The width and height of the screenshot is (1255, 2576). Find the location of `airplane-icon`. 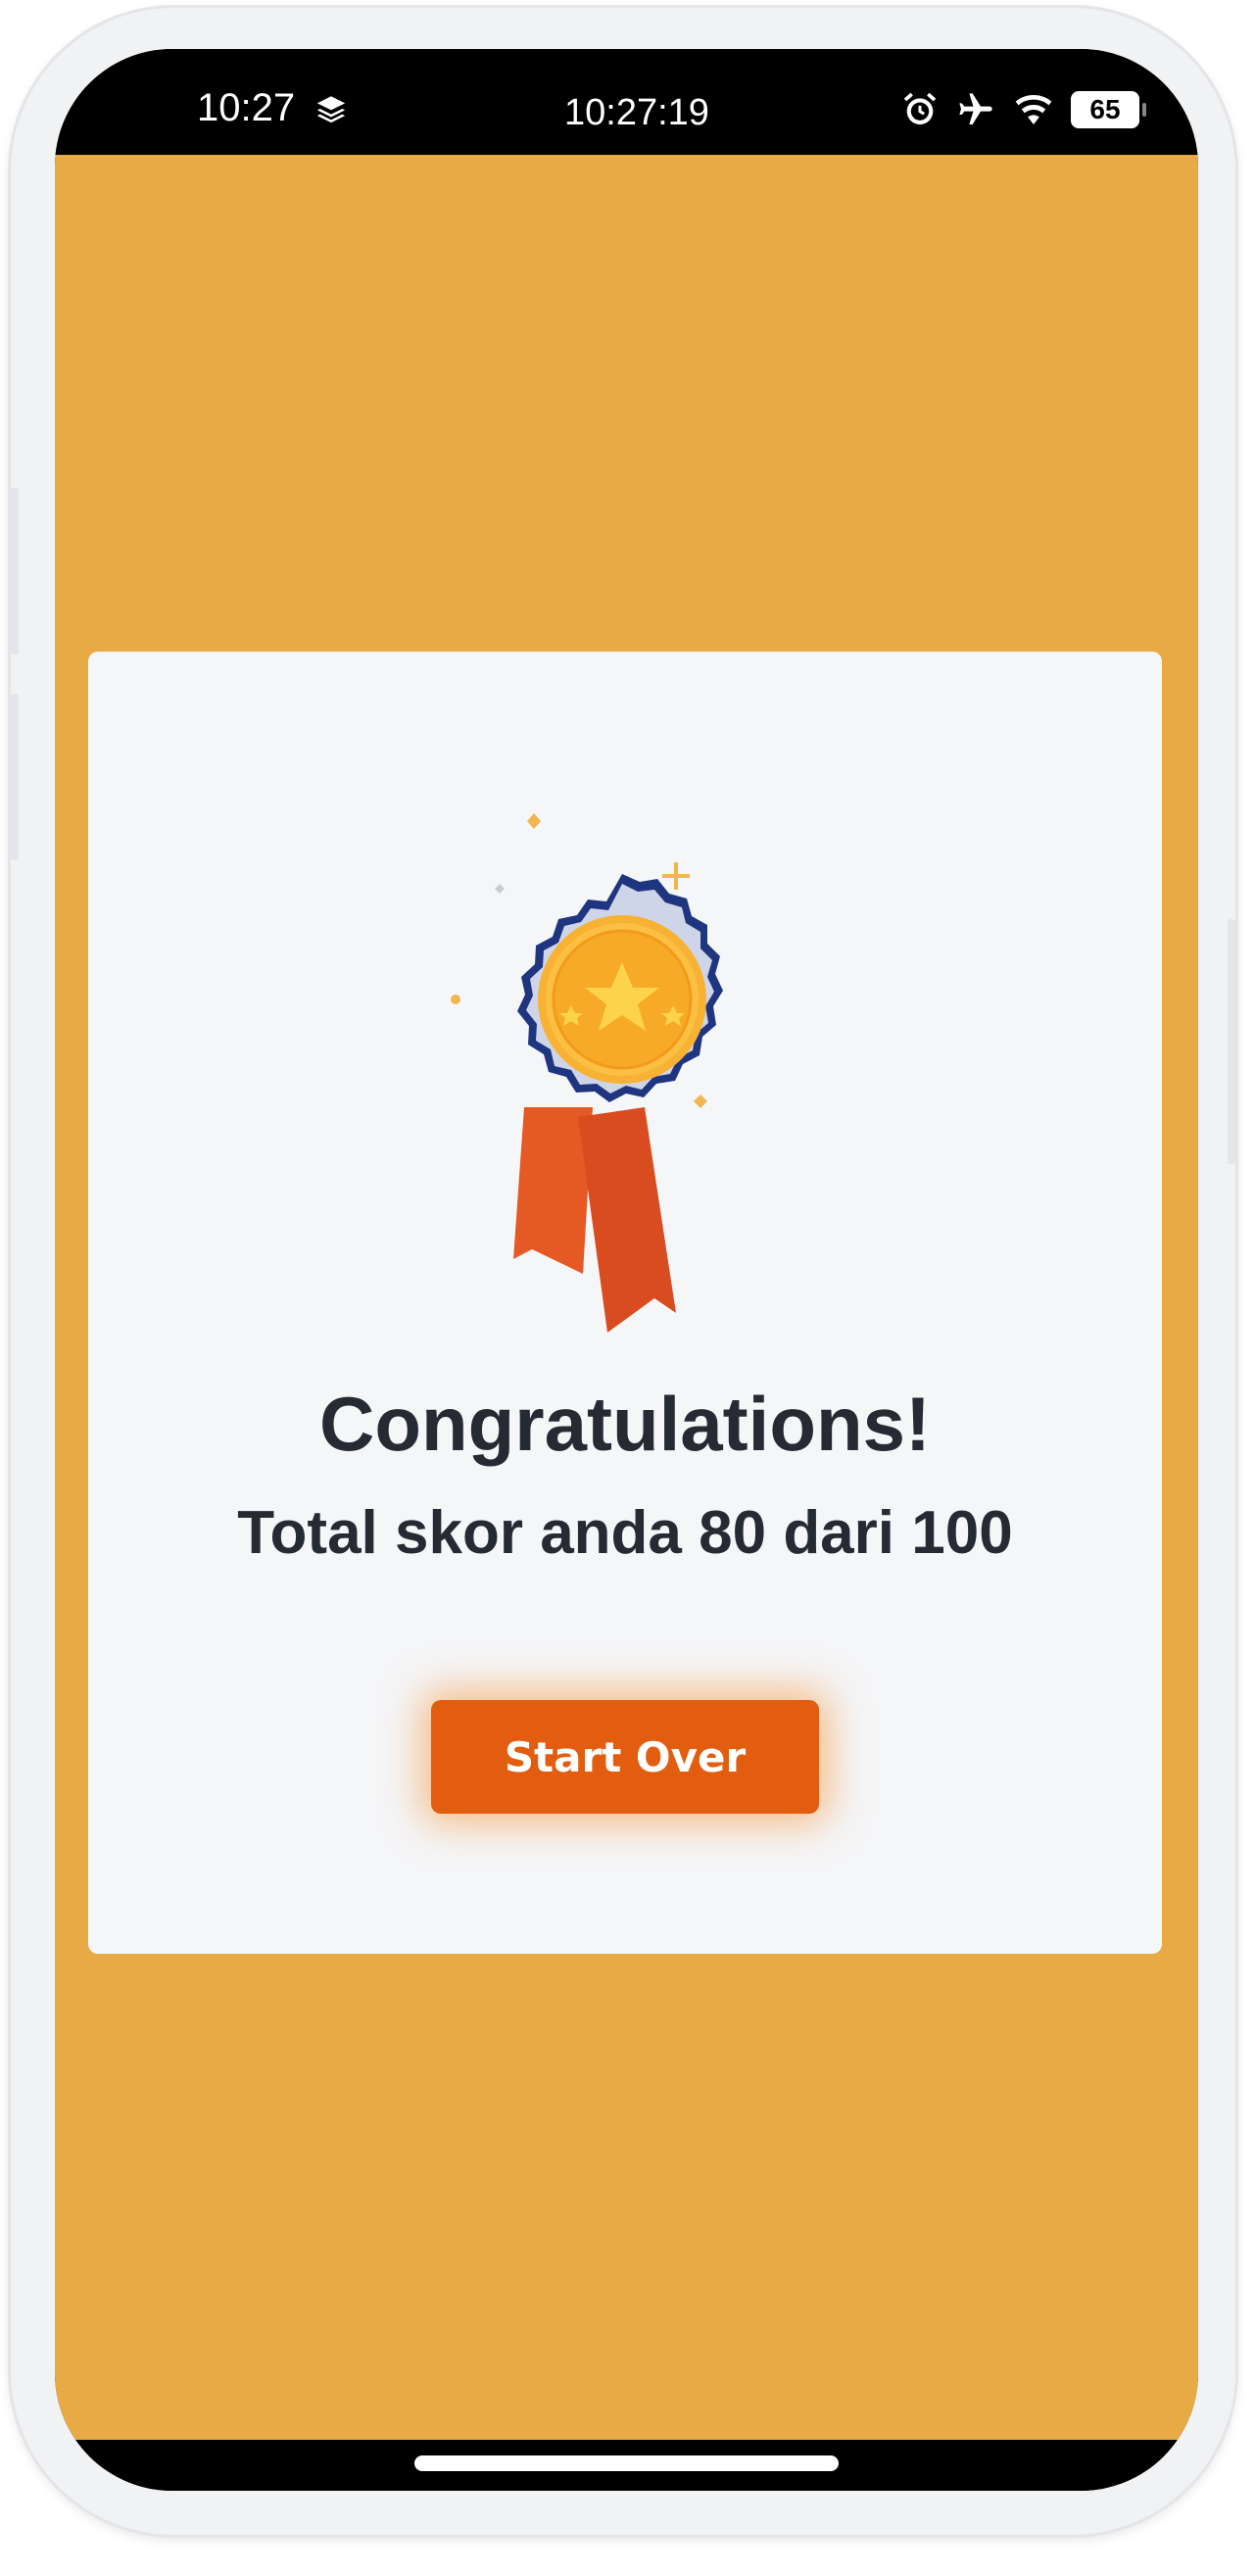

airplane-icon is located at coordinates (975, 108).